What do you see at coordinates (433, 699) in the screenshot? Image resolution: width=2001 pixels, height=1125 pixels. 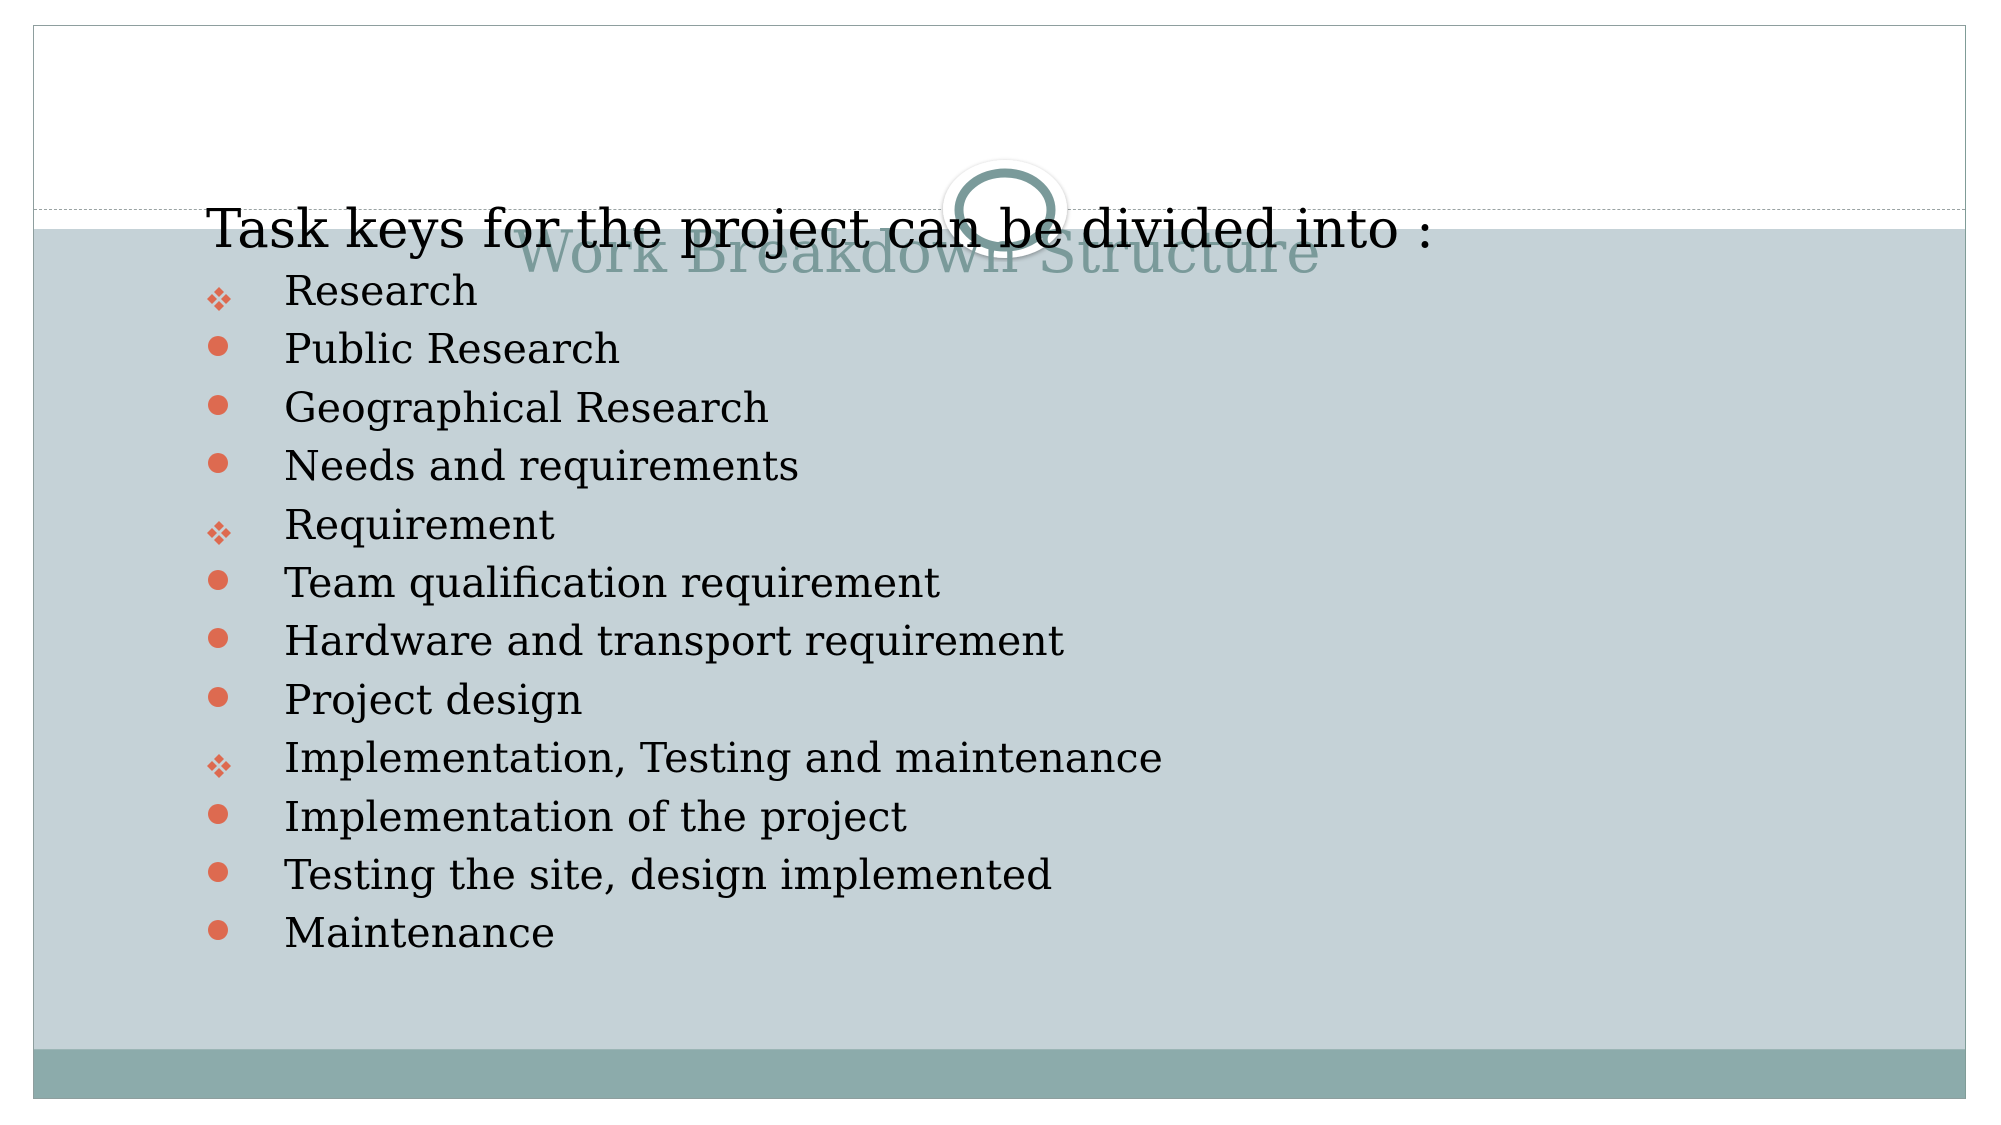 I see `list-item-label: Project design` at bounding box center [433, 699].